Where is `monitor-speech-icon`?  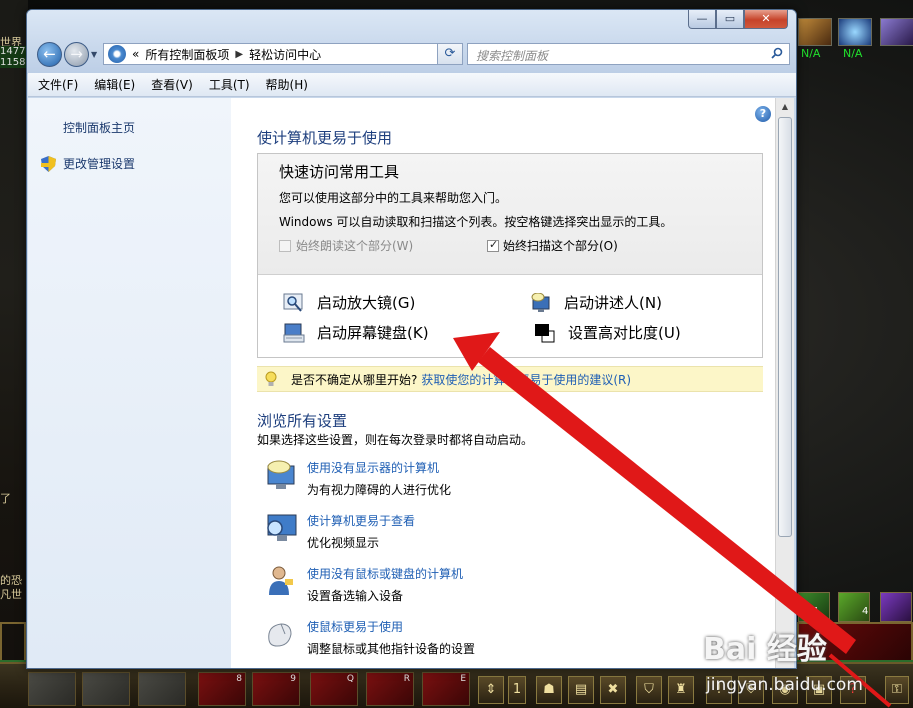 monitor-speech-icon is located at coordinates (281, 474).